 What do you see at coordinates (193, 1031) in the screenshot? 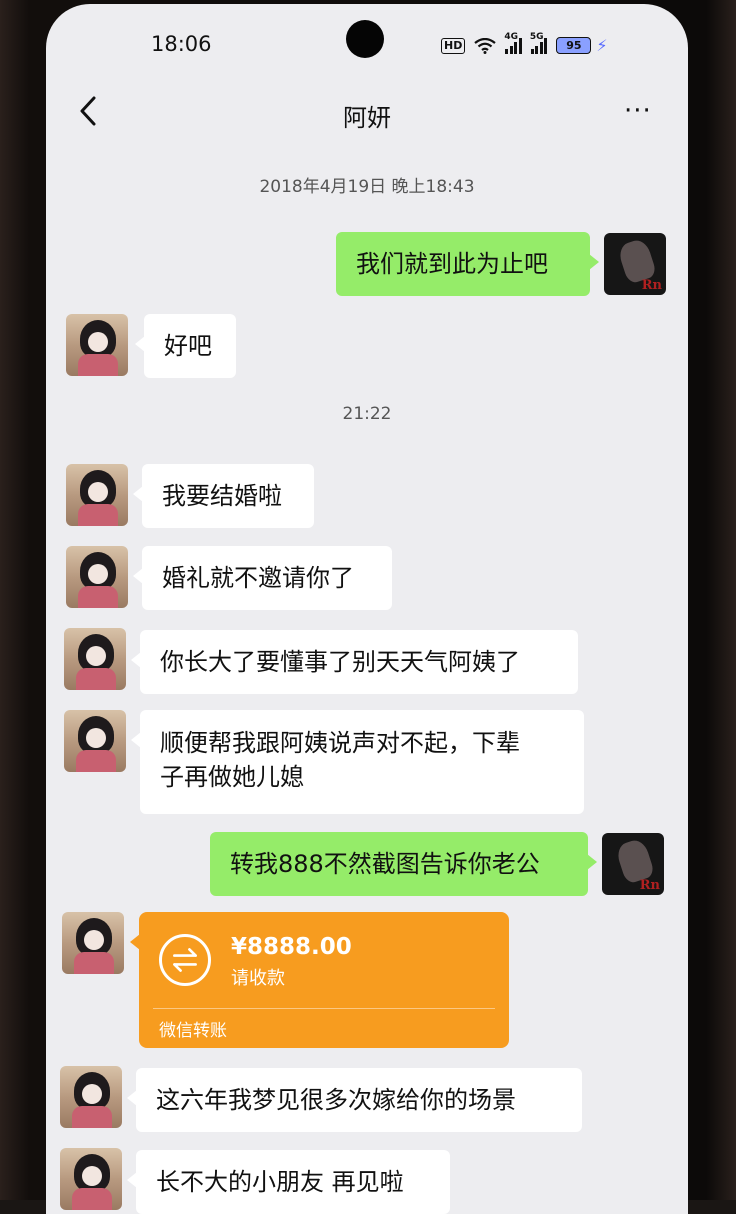
I see `transfer-footer: 微信转账` at bounding box center [193, 1031].